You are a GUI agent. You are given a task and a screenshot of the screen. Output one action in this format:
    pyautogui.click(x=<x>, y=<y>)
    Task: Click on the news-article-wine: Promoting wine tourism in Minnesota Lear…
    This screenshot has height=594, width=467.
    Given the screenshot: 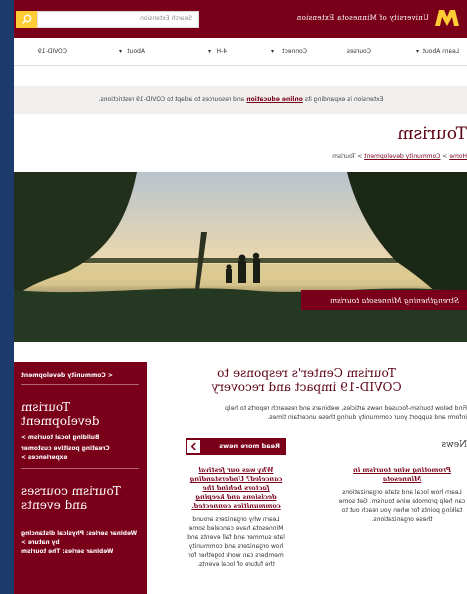 What is the action you would take?
    pyautogui.click(x=402, y=495)
    